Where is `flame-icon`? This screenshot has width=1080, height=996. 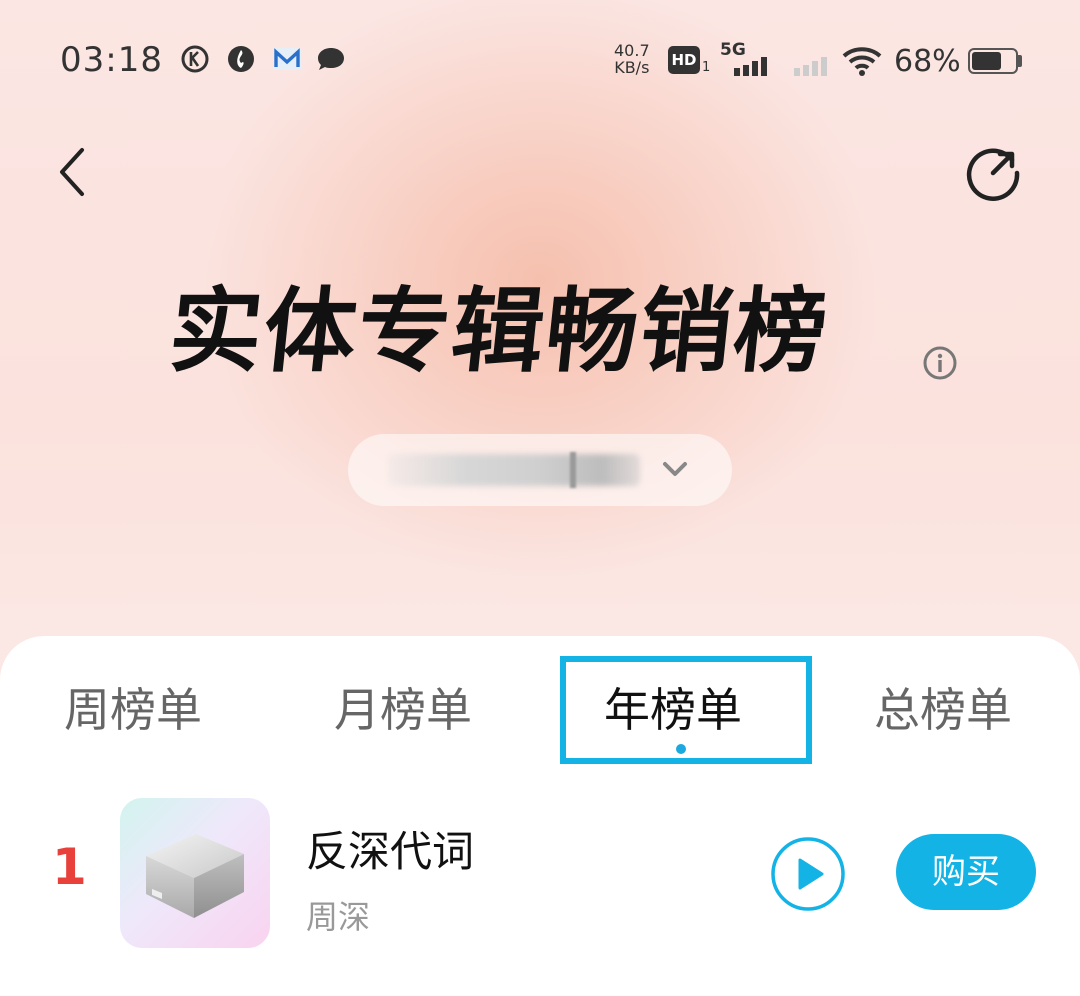 flame-icon is located at coordinates (241, 59).